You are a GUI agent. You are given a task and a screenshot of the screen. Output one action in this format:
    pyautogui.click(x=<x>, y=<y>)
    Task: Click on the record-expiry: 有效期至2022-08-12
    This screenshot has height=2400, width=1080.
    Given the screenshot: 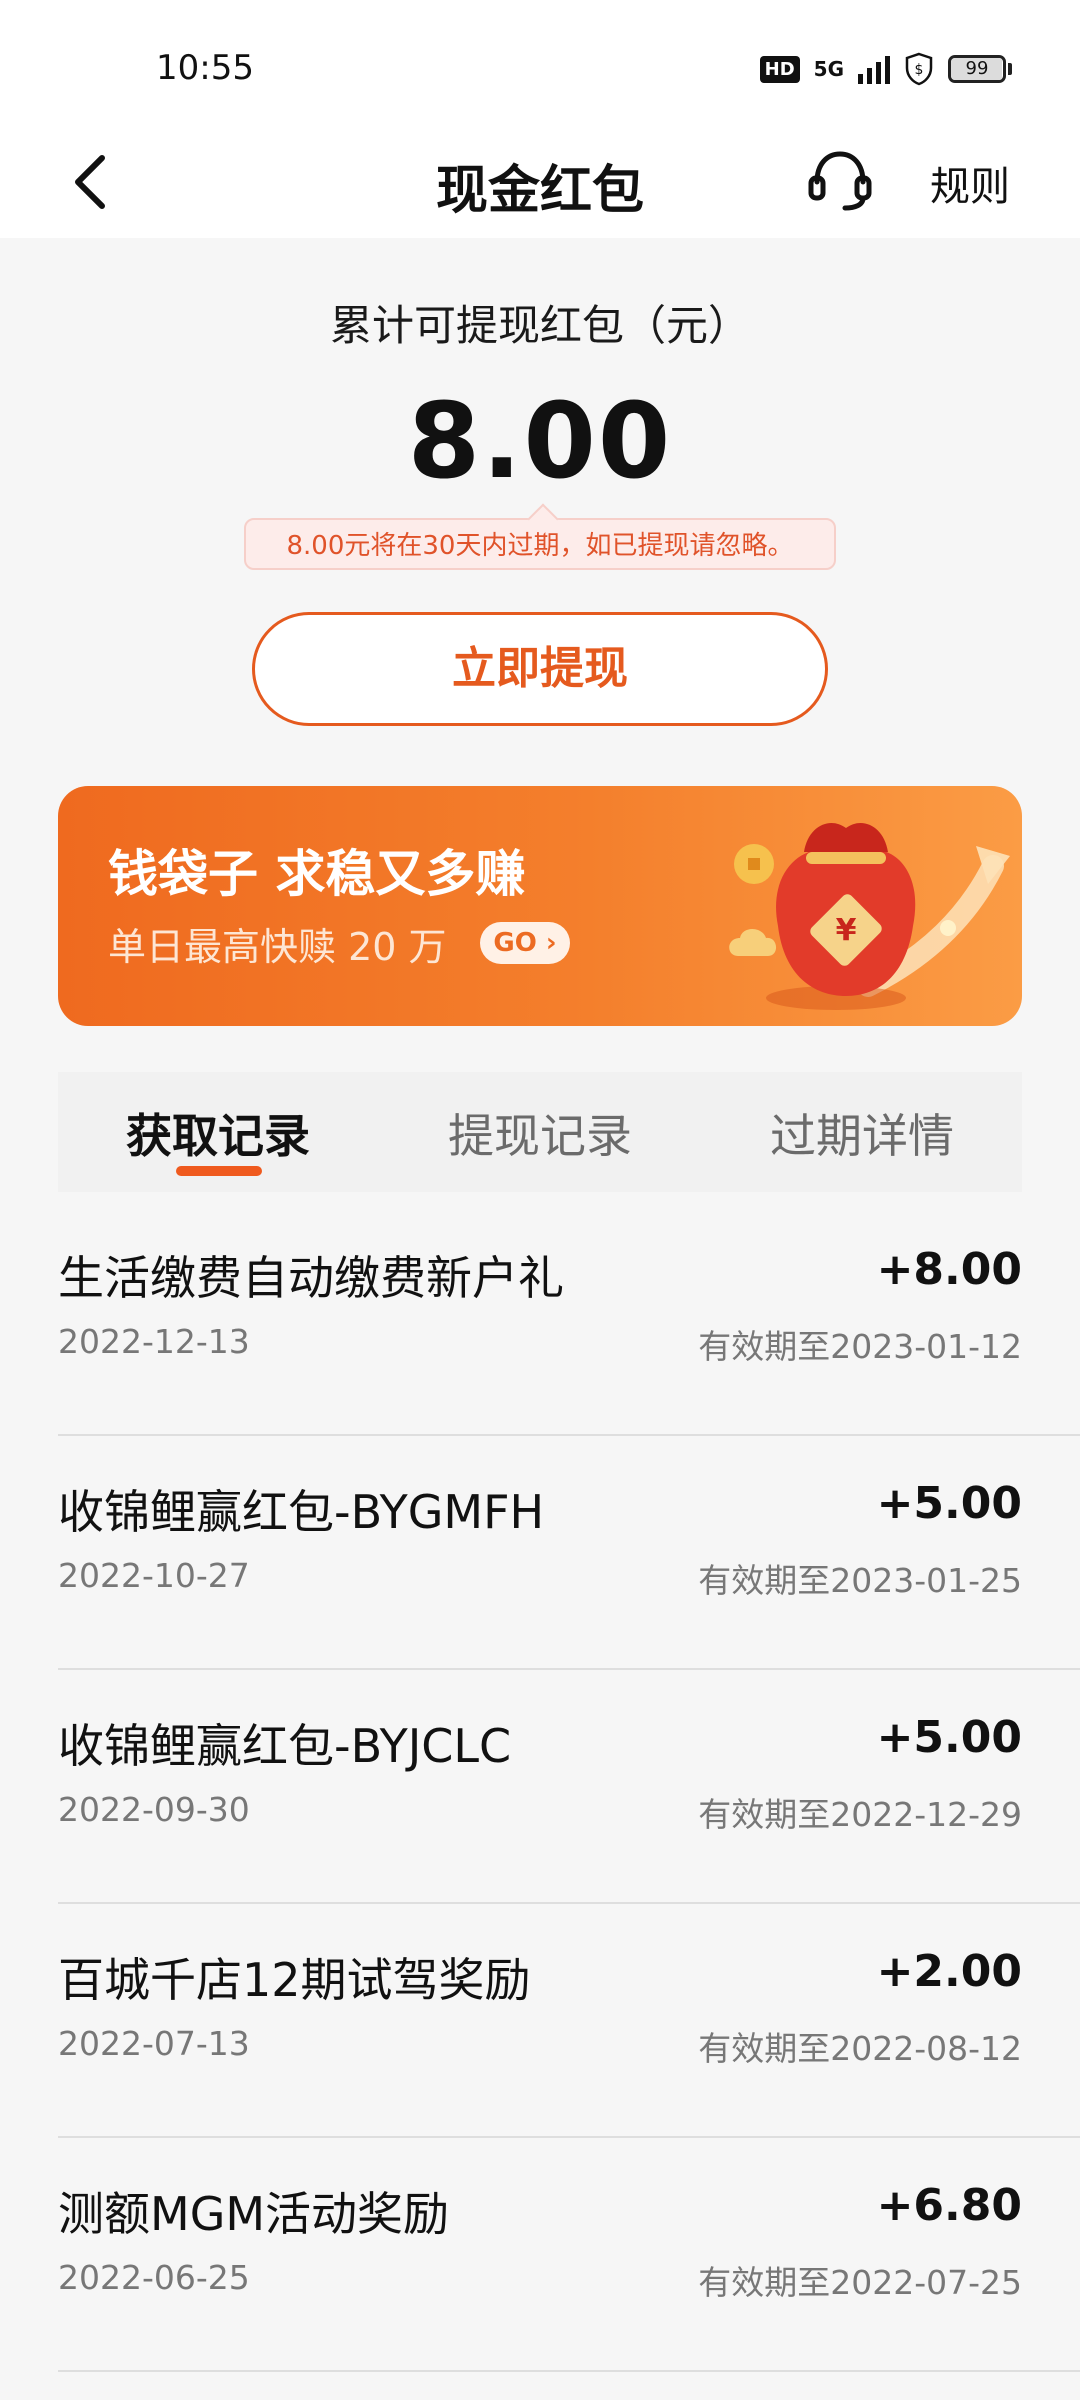 What is the action you would take?
    pyautogui.click(x=860, y=2048)
    